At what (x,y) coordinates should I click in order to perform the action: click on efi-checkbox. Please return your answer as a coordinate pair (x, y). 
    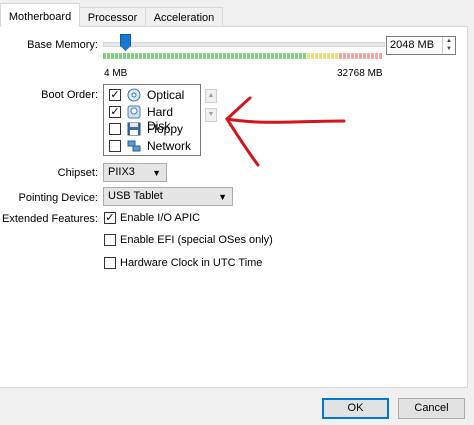
    Looking at the image, I should click on (110, 240).